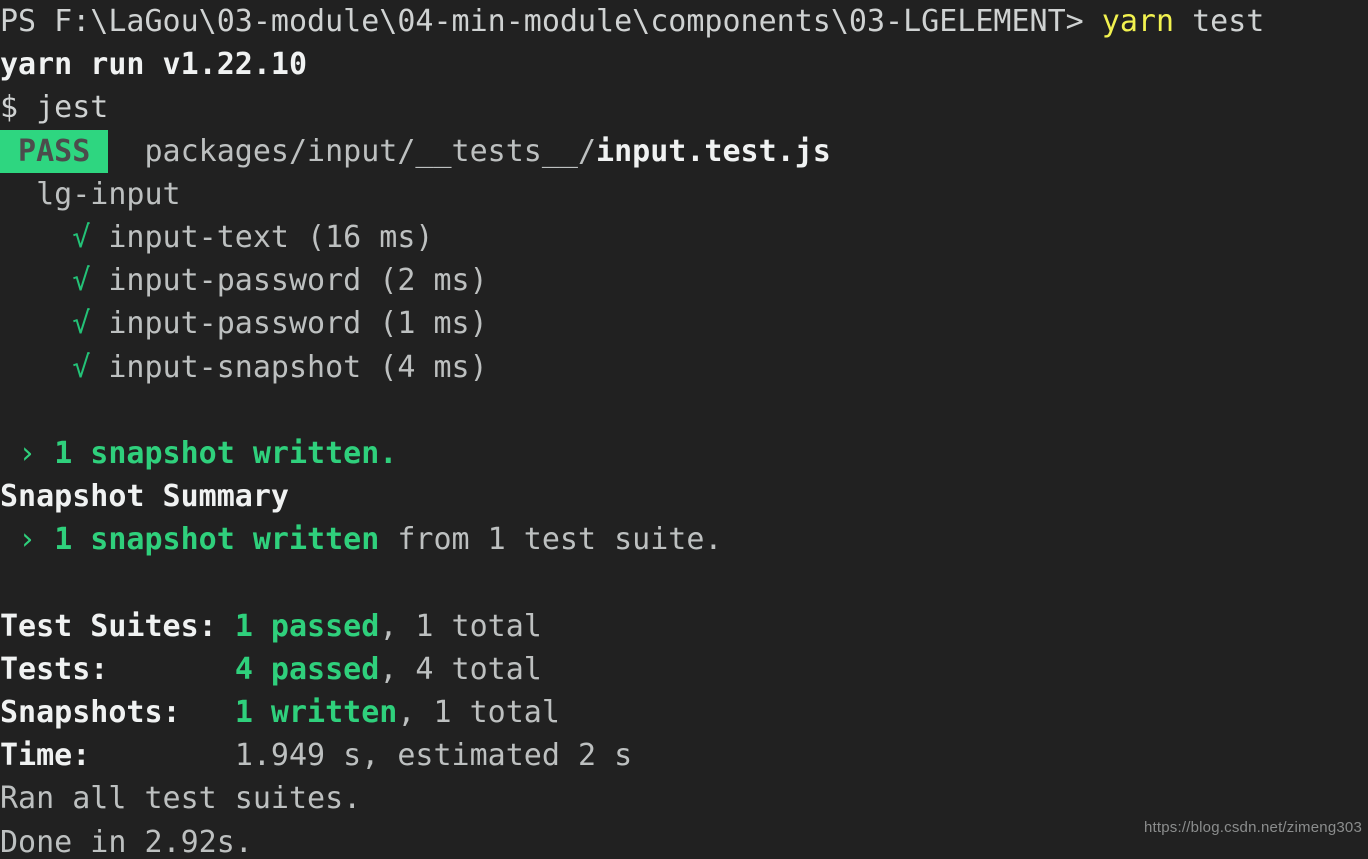  Describe the element at coordinates (361, 237) in the screenshot. I see `test-case-duration: (16 ms)` at that location.